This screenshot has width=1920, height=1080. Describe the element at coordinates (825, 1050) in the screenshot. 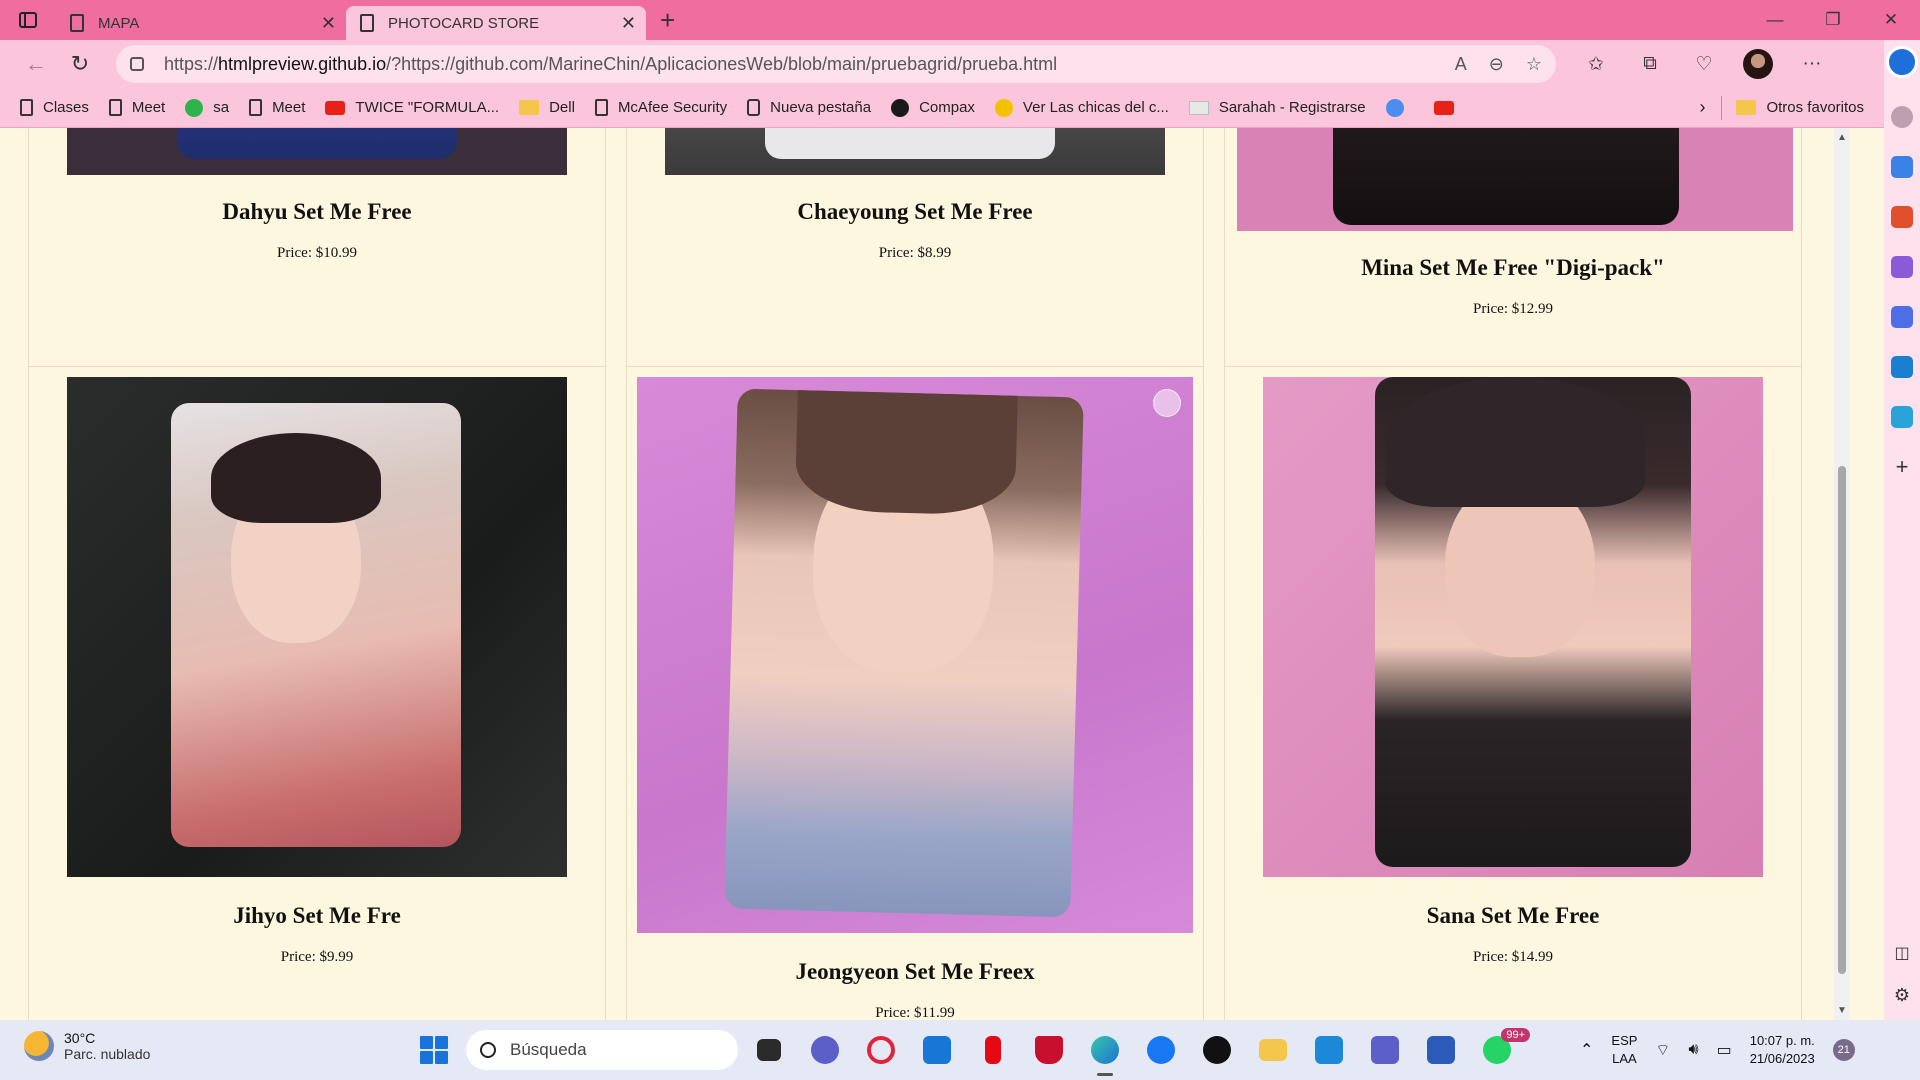

I see `teams-chat-icon` at that location.